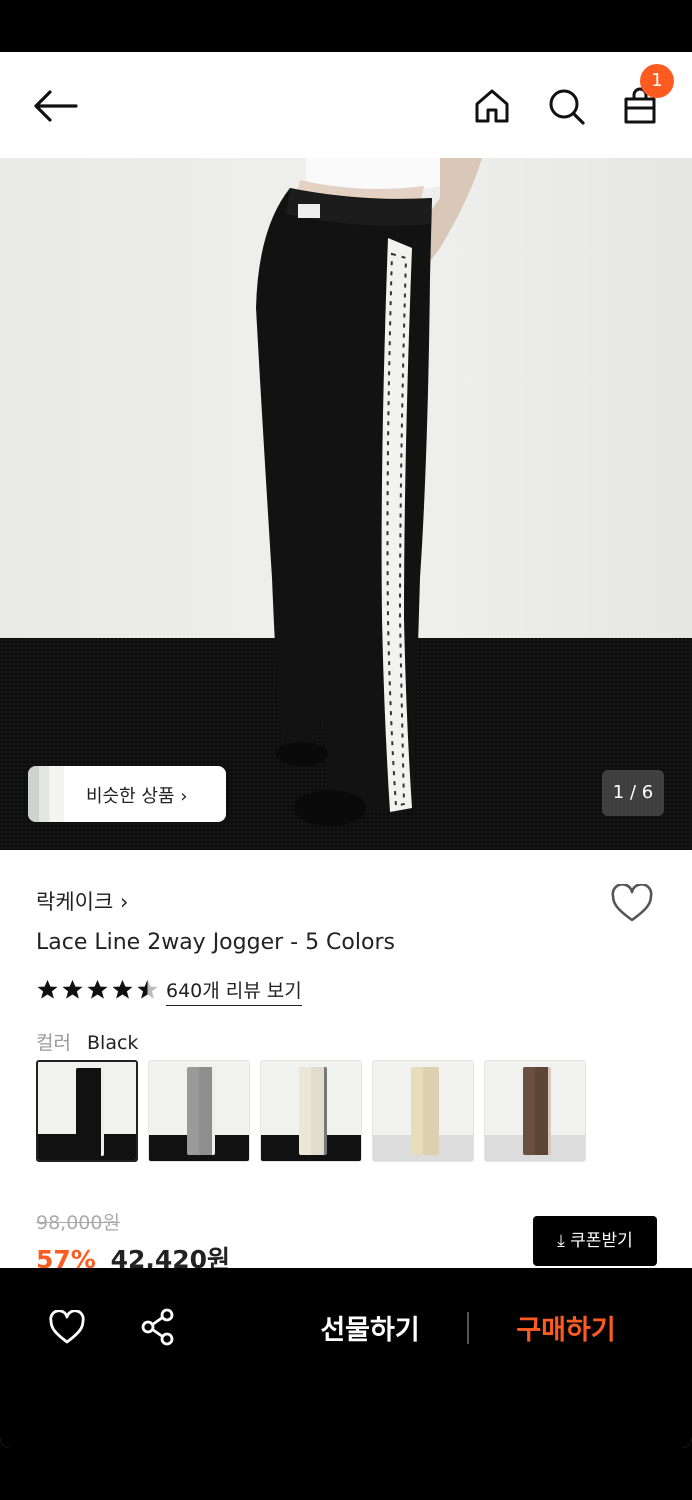 The width and height of the screenshot is (692, 1500). What do you see at coordinates (468, 1328) in the screenshot?
I see `bottom-bar-divider` at bounding box center [468, 1328].